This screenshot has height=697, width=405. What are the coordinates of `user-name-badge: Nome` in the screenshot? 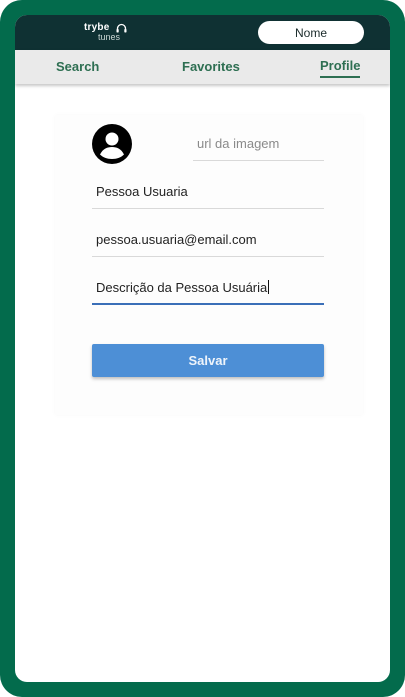 It's located at (311, 32).